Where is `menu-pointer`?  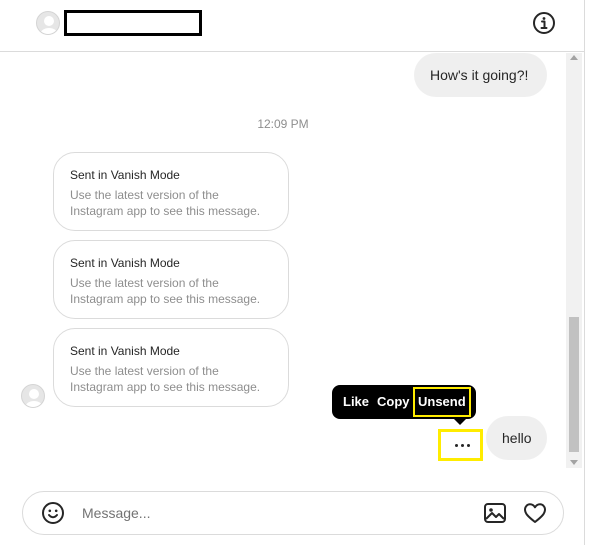 menu-pointer is located at coordinates (460, 422).